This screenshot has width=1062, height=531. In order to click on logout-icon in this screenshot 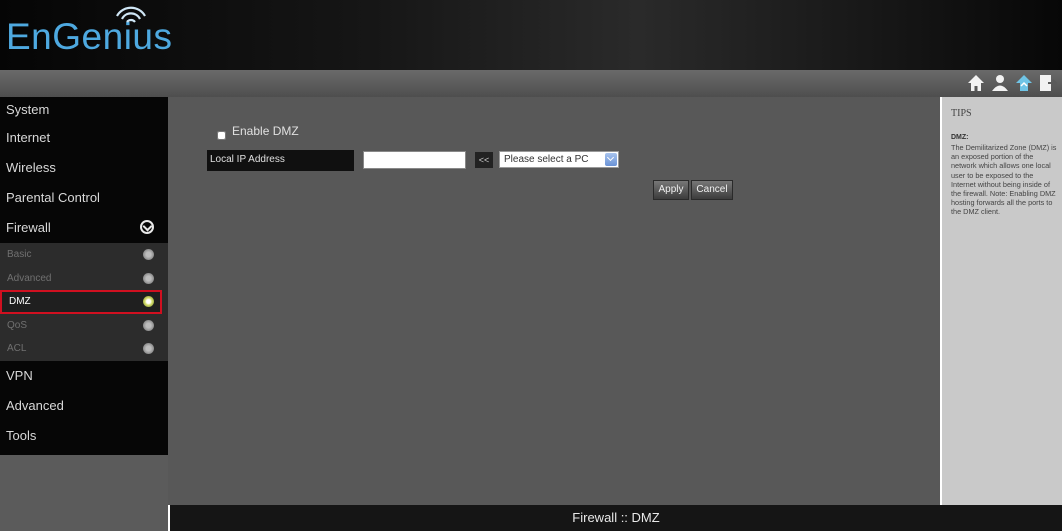, I will do `click(1048, 83)`.